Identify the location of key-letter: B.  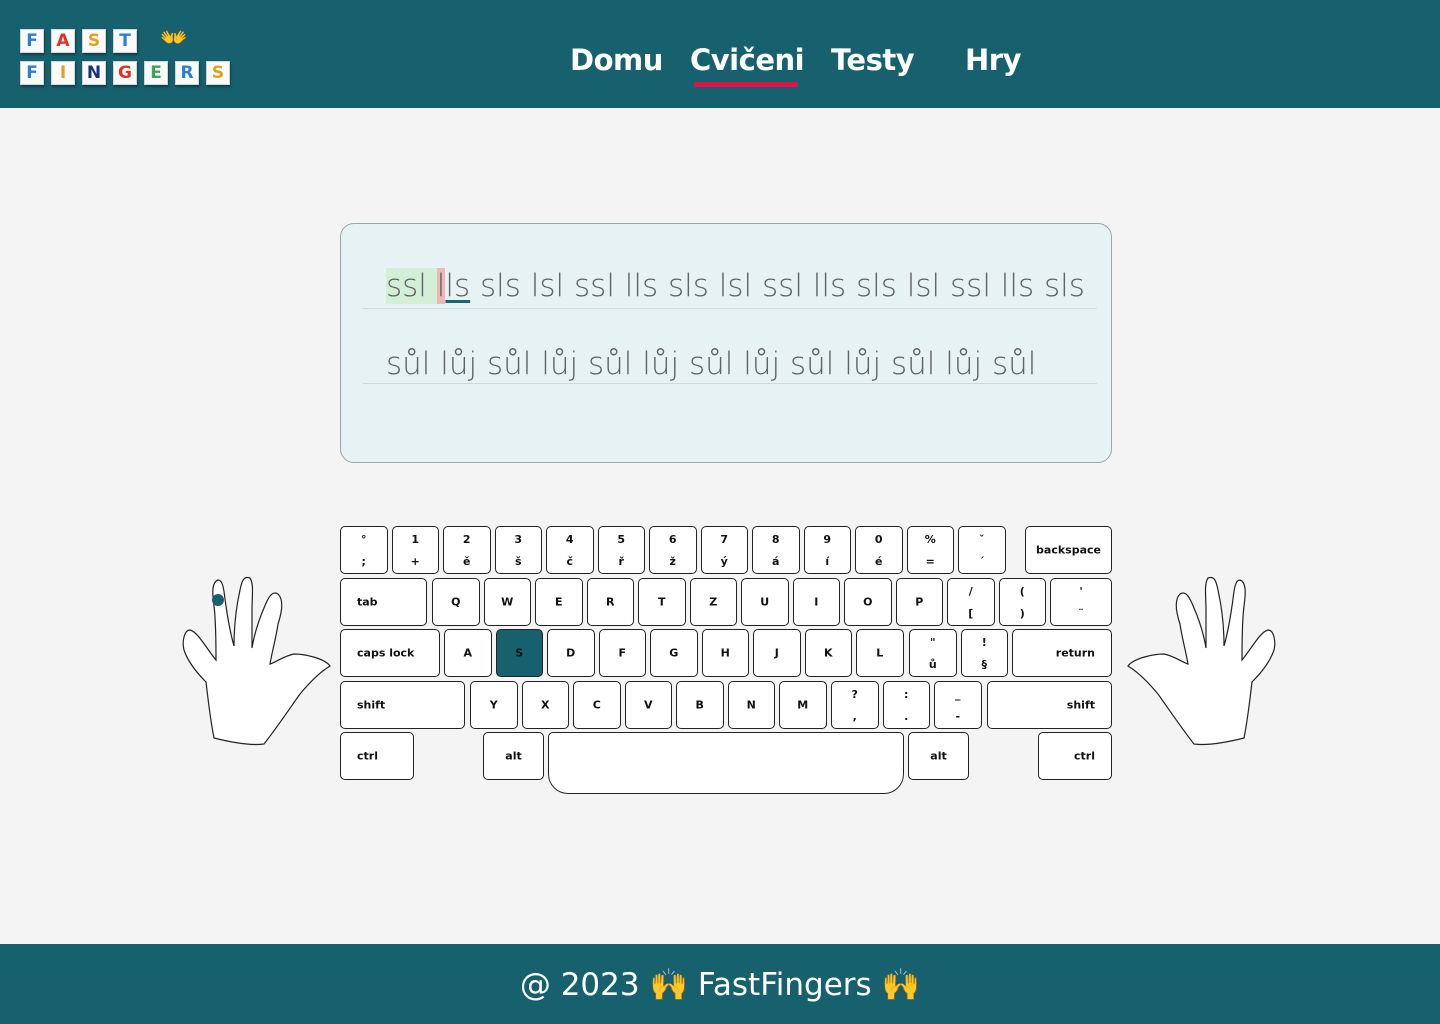
(700, 704).